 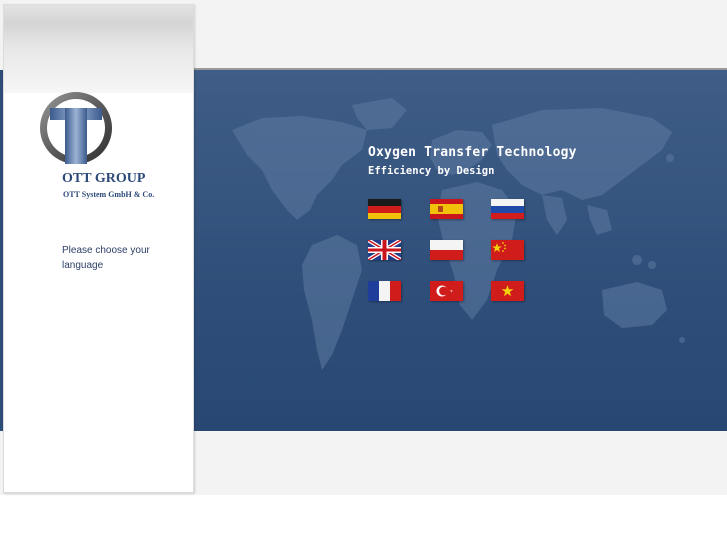 What do you see at coordinates (76, 132) in the screenshot?
I see `ott-logo-icon` at bounding box center [76, 132].